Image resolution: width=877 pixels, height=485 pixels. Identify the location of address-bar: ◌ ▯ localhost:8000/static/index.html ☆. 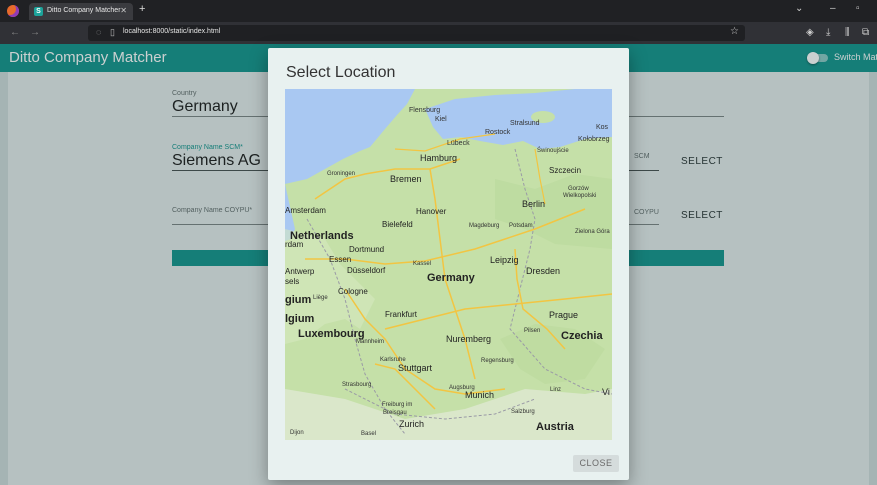
(416, 33).